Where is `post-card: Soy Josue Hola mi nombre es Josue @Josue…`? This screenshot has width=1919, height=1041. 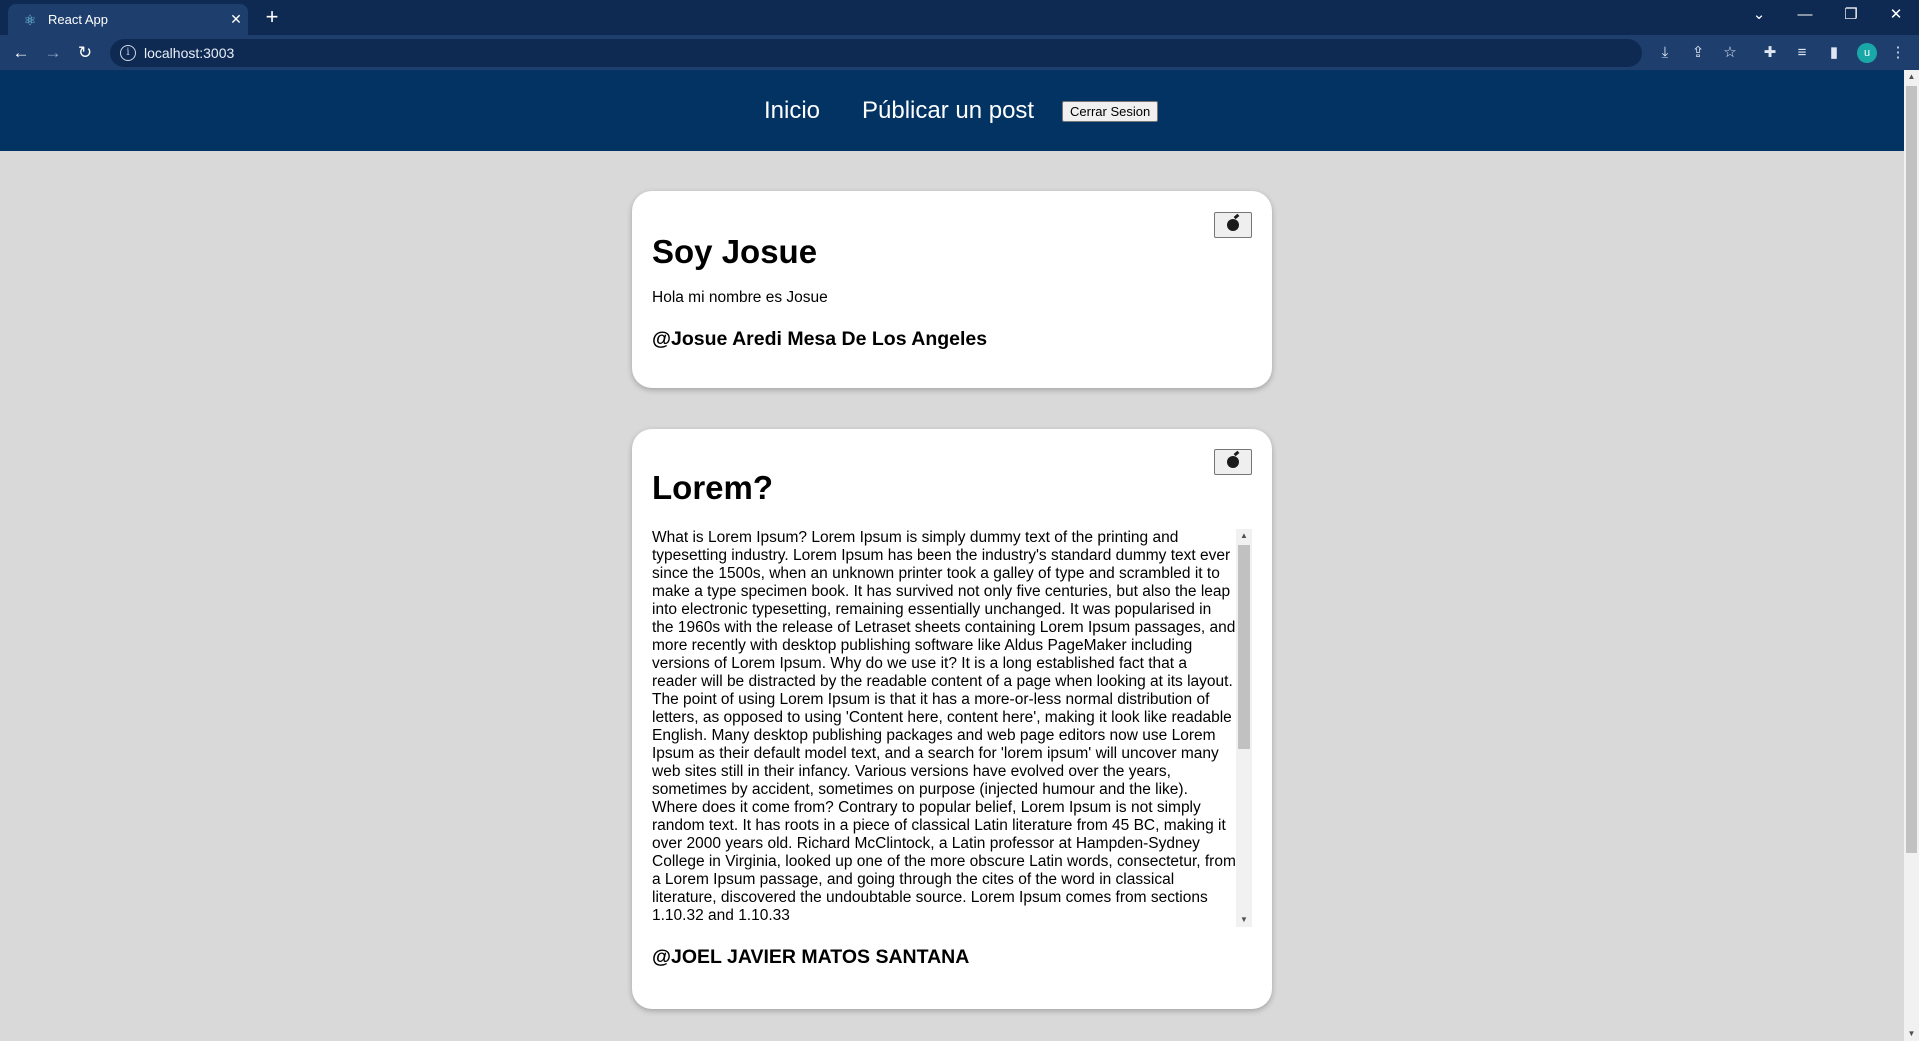 post-card: Soy Josue Hola mi nombre es Josue @Josue… is located at coordinates (952, 289).